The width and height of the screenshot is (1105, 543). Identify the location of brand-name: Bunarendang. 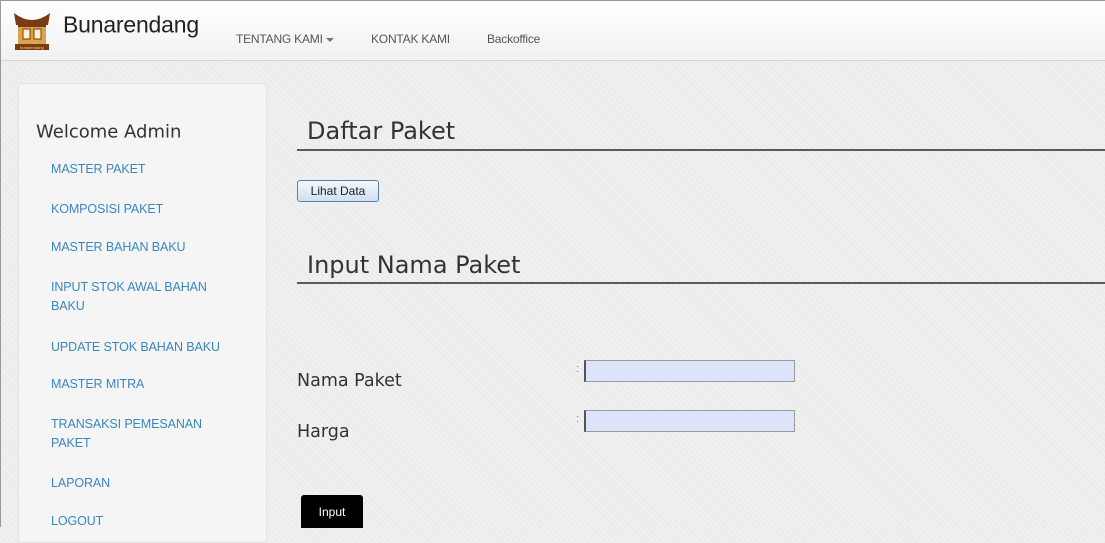
(131, 25).